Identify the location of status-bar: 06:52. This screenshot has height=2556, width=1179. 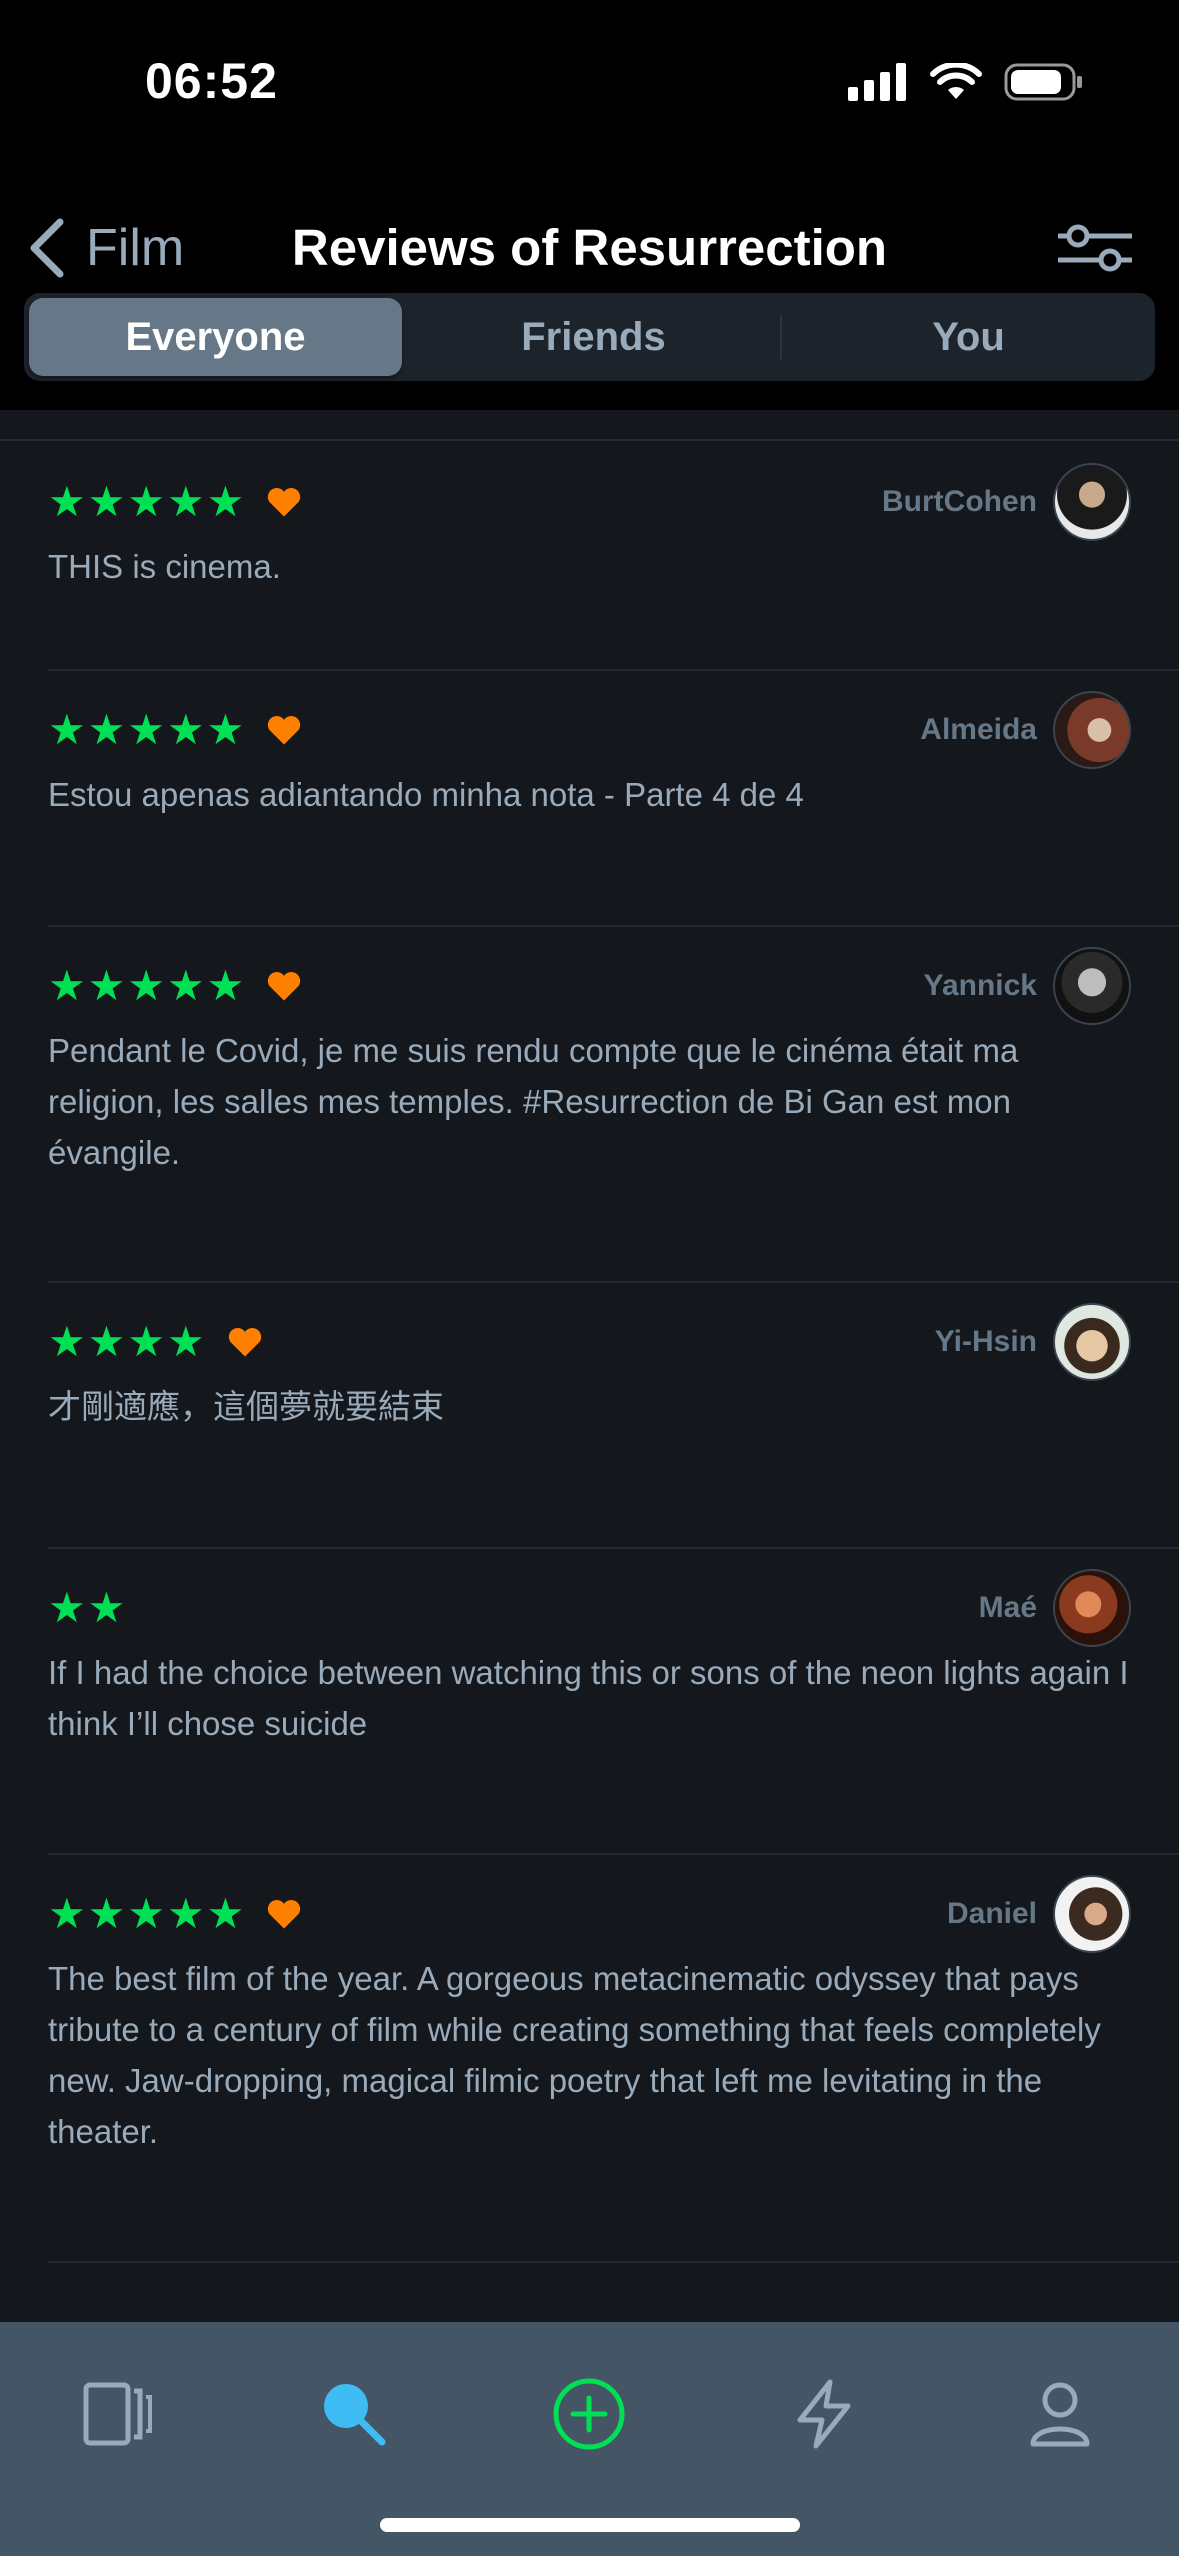
(589, 85).